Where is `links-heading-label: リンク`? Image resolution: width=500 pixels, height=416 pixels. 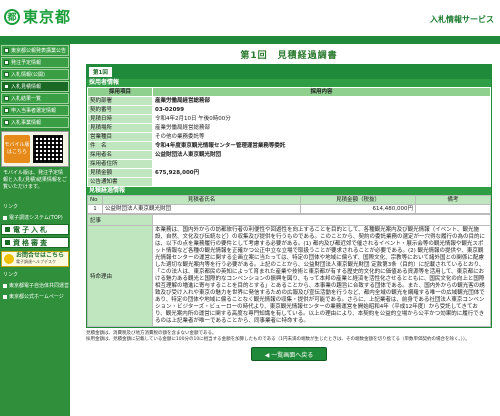
links-heading-label: リンク is located at coordinates (11, 207).